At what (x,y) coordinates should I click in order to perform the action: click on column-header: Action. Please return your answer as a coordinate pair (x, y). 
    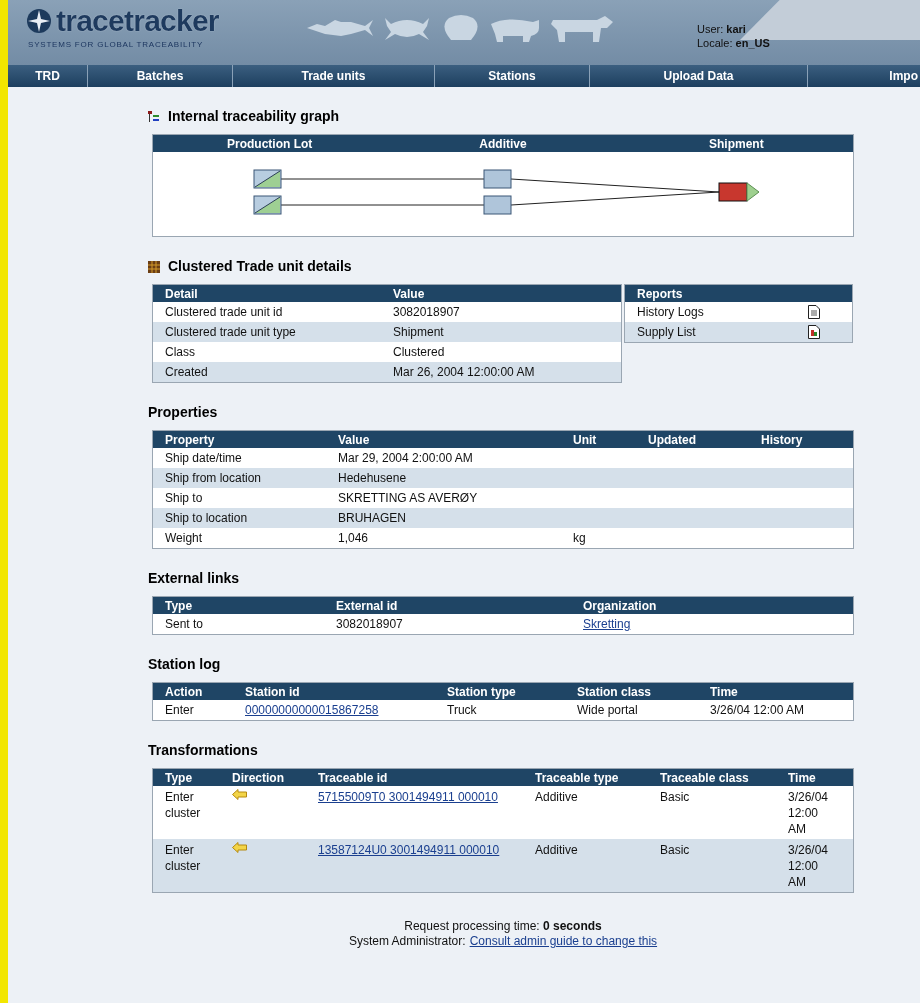
    Looking at the image, I should click on (184, 692).